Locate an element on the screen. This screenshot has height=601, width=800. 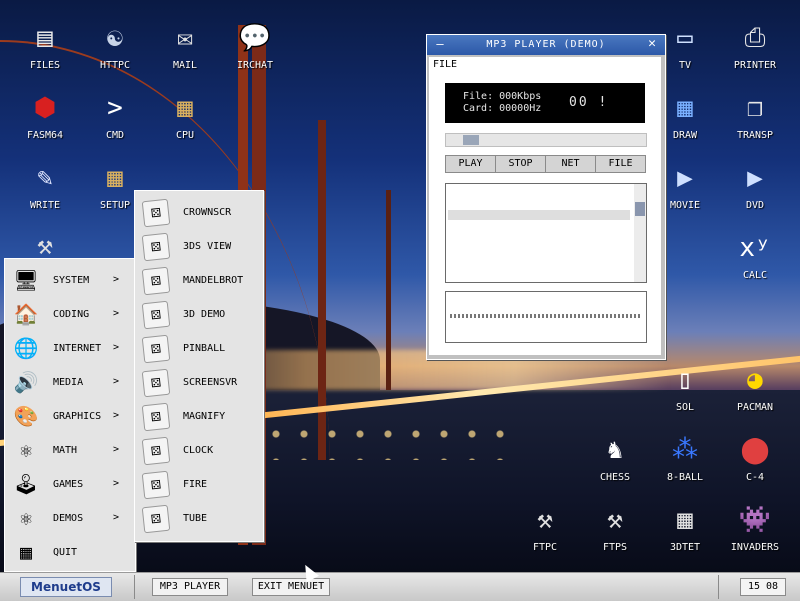
desktop-icon-mail: ✉ MAIL is located at coordinates (185, 52).